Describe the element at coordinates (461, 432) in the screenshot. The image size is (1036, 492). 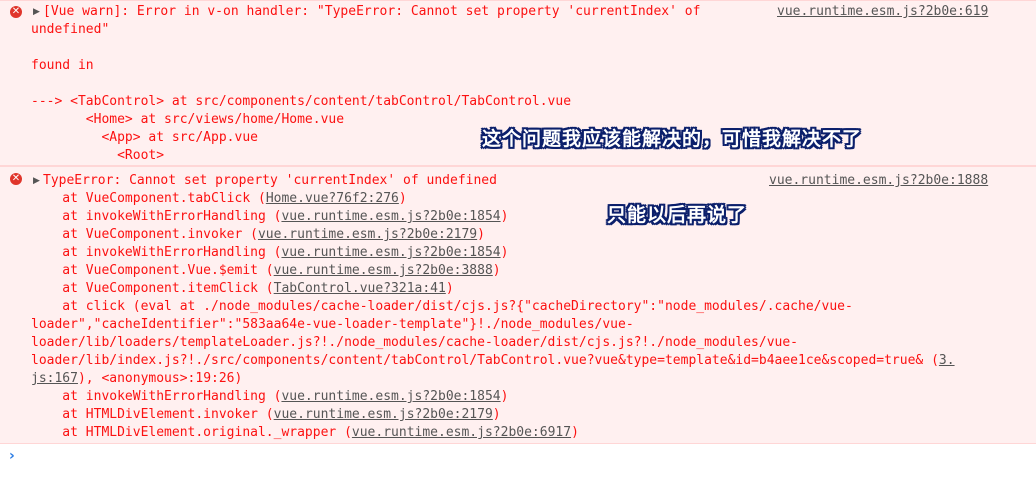
I see `stack-link: vue.runtime.esm.js?2b0e:6917` at that location.